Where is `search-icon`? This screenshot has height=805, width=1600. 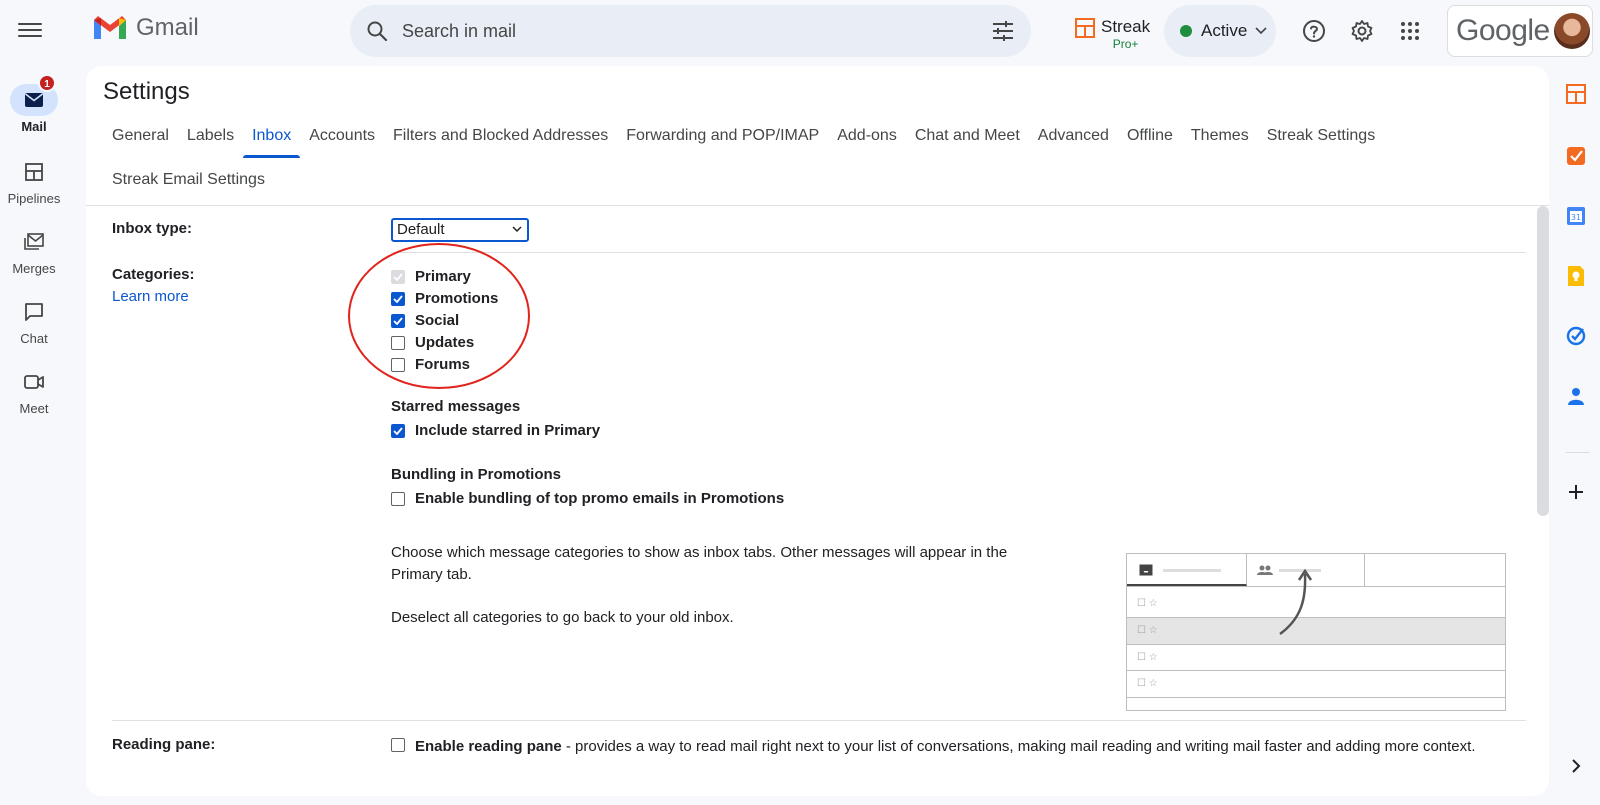
search-icon is located at coordinates (377, 31).